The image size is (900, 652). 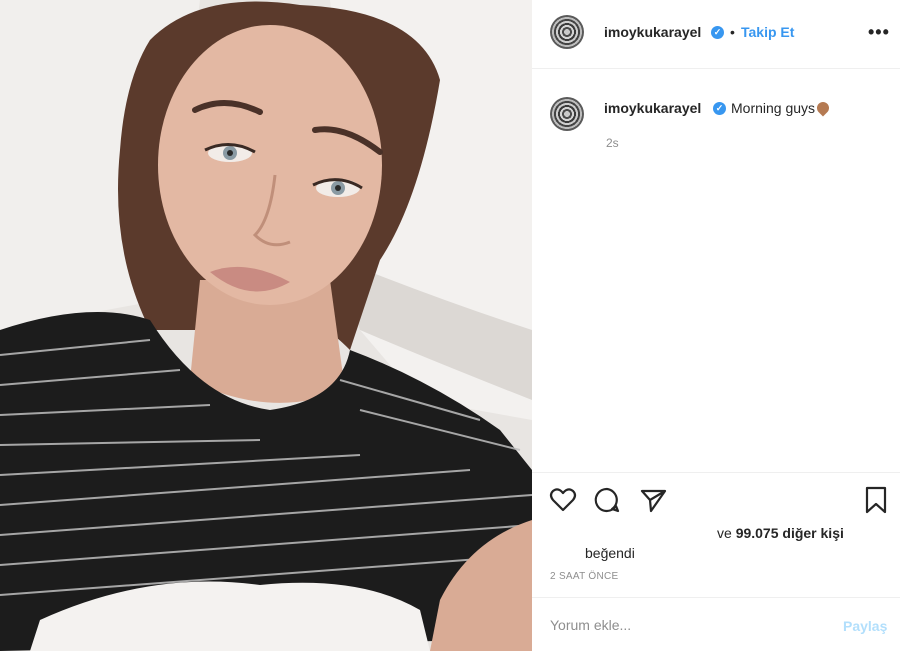 What do you see at coordinates (652, 108) in the screenshot?
I see `caption-username-link: imoykukarayel` at bounding box center [652, 108].